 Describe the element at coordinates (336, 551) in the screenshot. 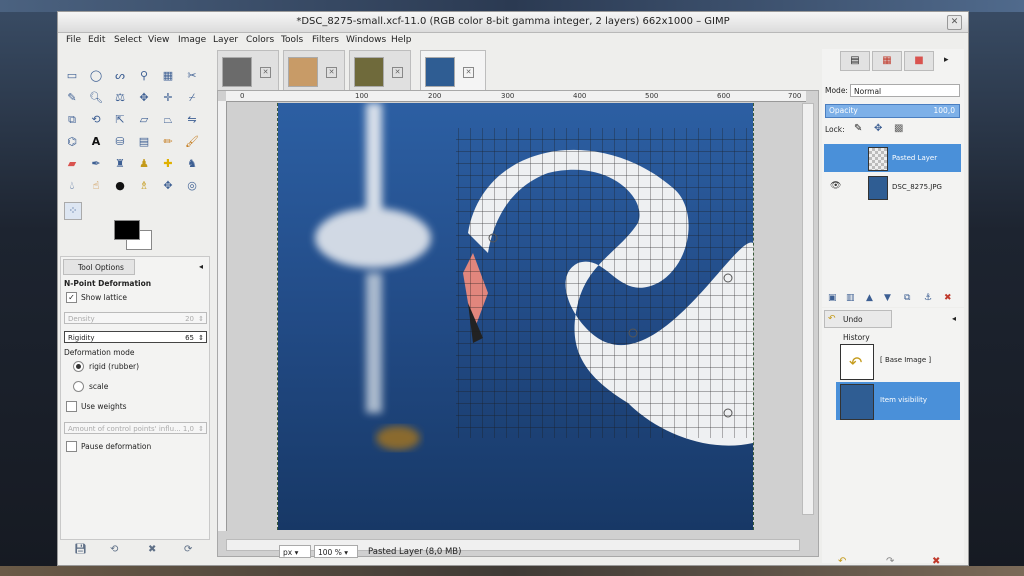

I see `zoom-select: 100 % ▾` at that location.